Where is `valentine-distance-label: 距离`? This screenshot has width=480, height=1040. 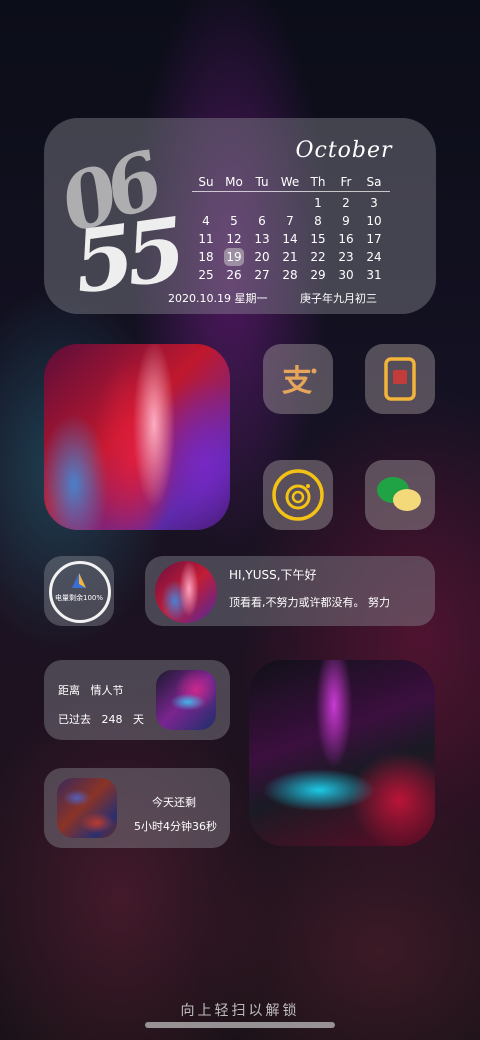
valentine-distance-label: 距离 is located at coordinates (69, 690).